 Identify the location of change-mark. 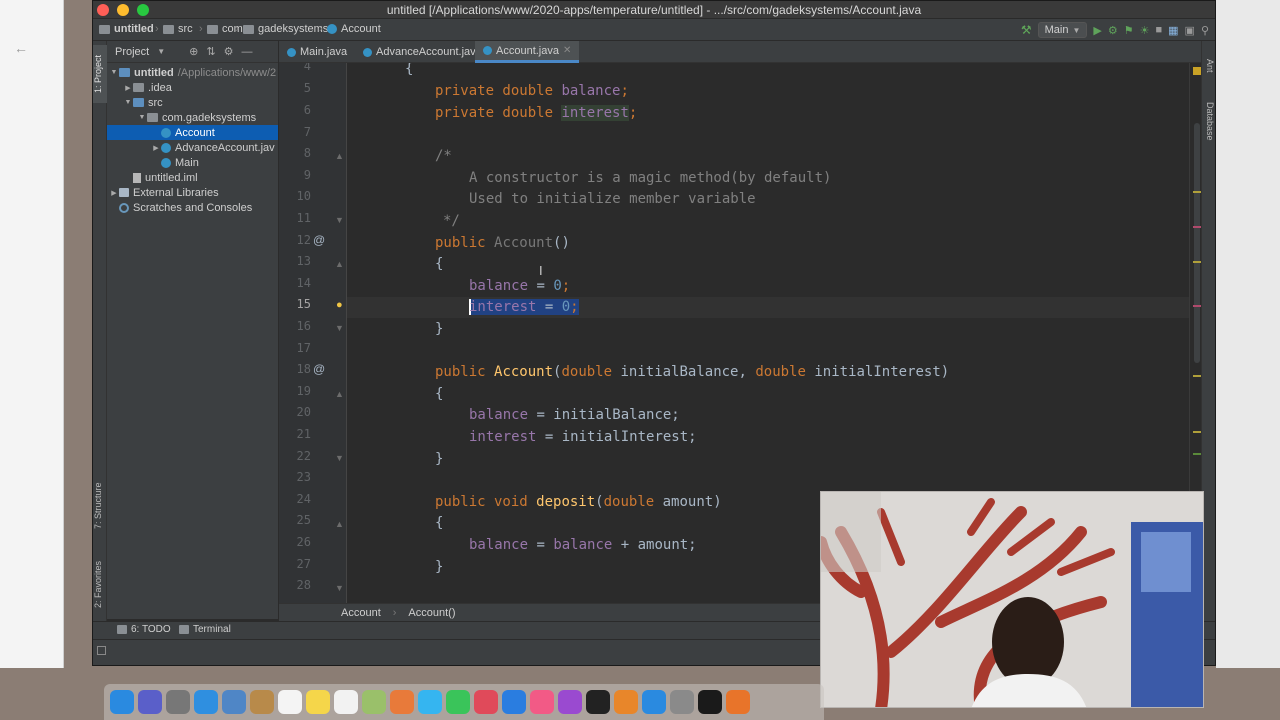
(1197, 454).